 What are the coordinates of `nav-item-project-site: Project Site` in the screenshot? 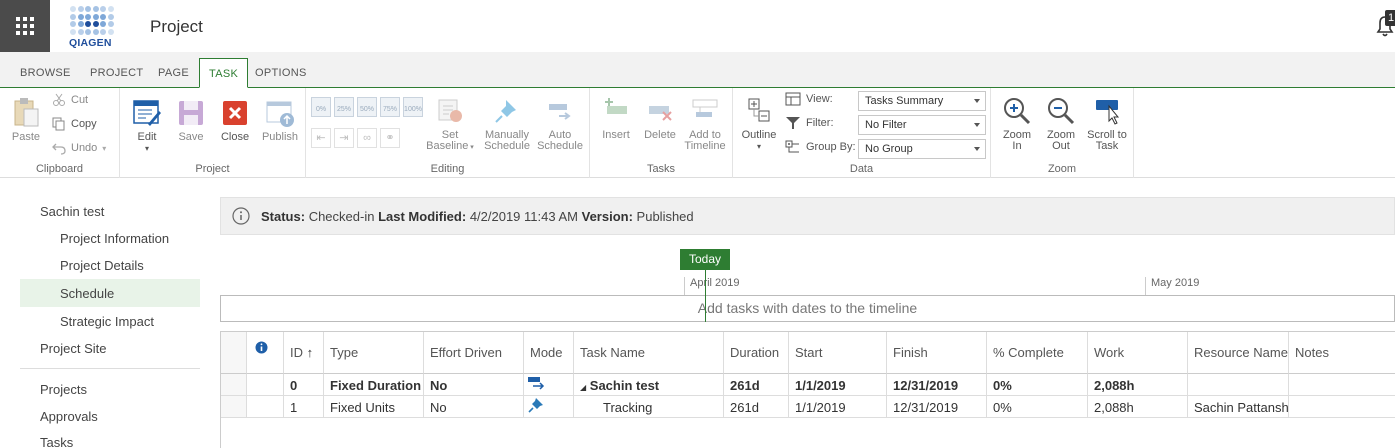 It's located at (73, 348).